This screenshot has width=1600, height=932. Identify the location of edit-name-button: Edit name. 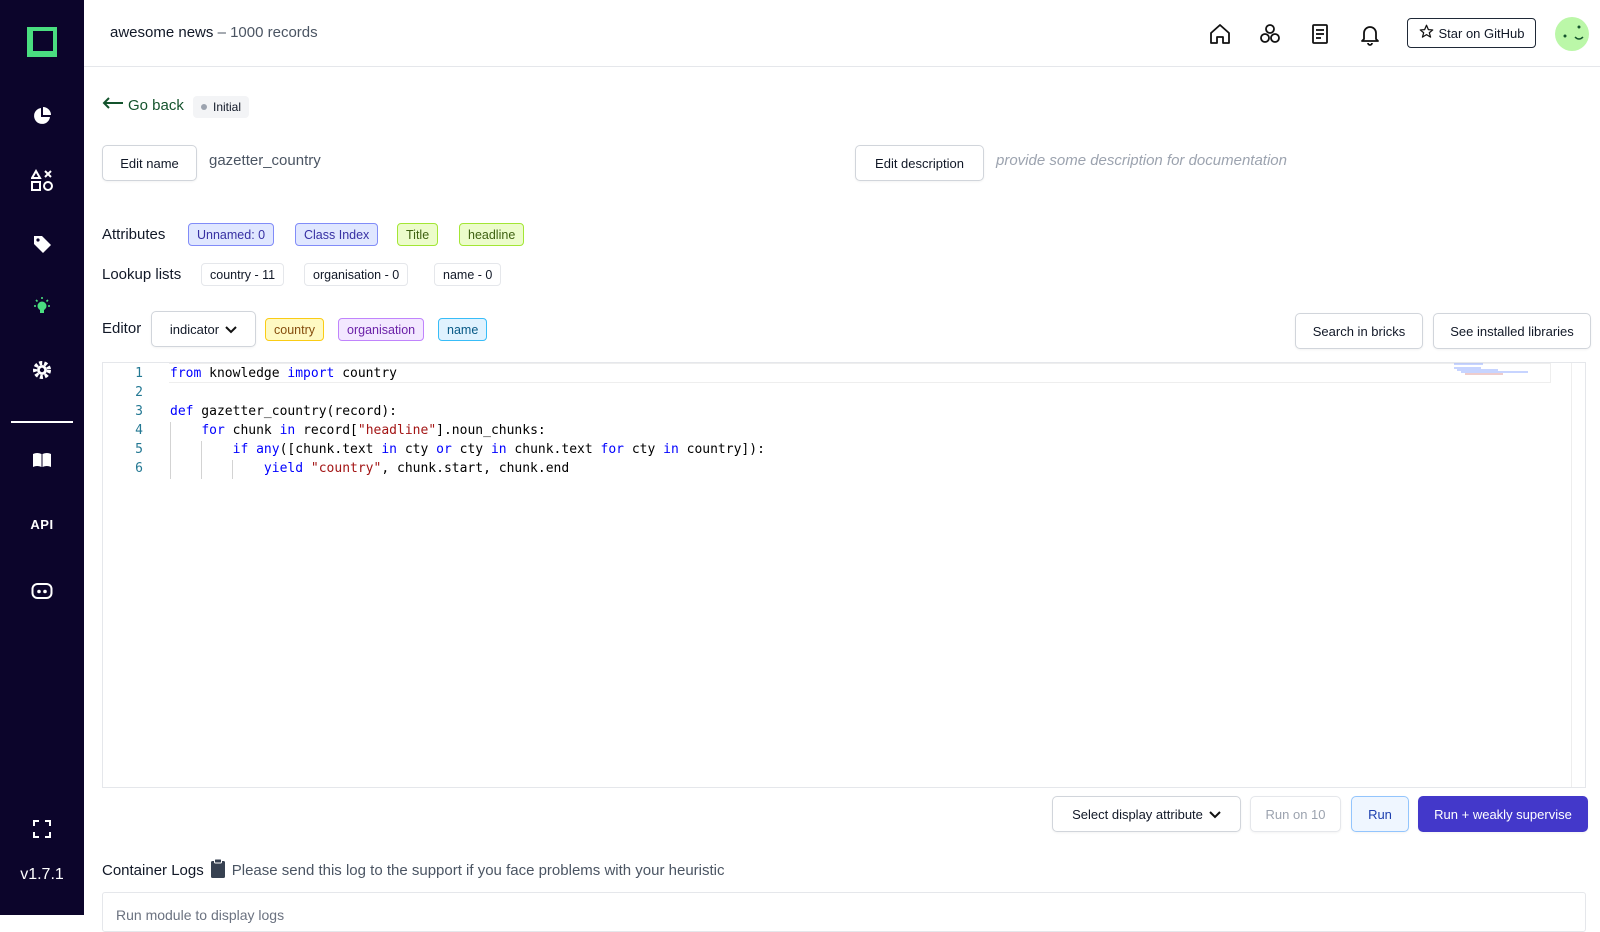
(149, 163).